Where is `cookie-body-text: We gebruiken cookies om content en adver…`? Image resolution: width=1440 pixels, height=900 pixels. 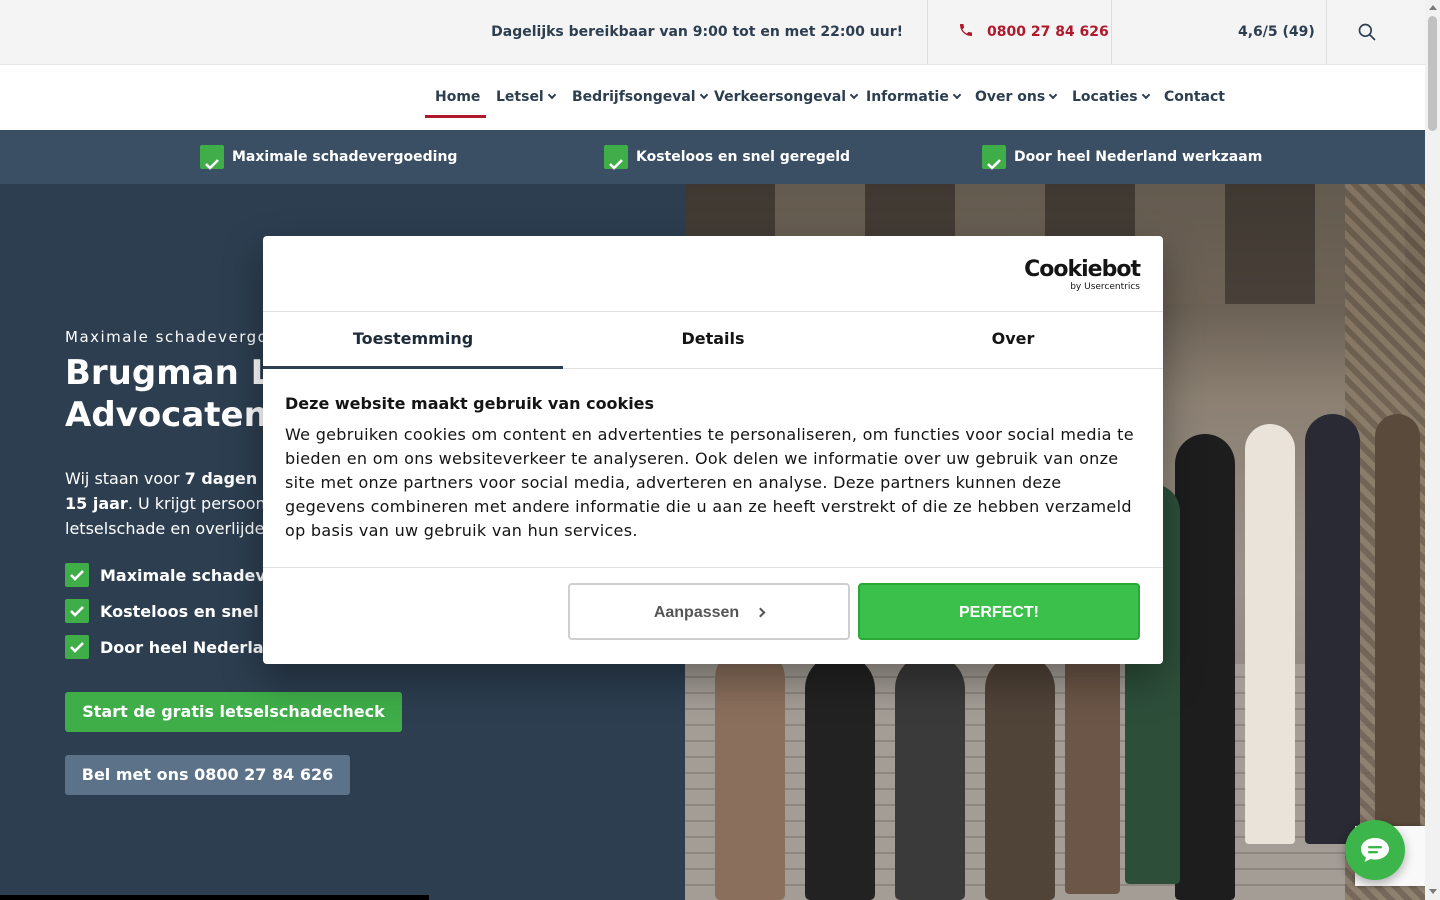 cookie-body-text: We gebruiken cookies om content en adver… is located at coordinates (709, 482).